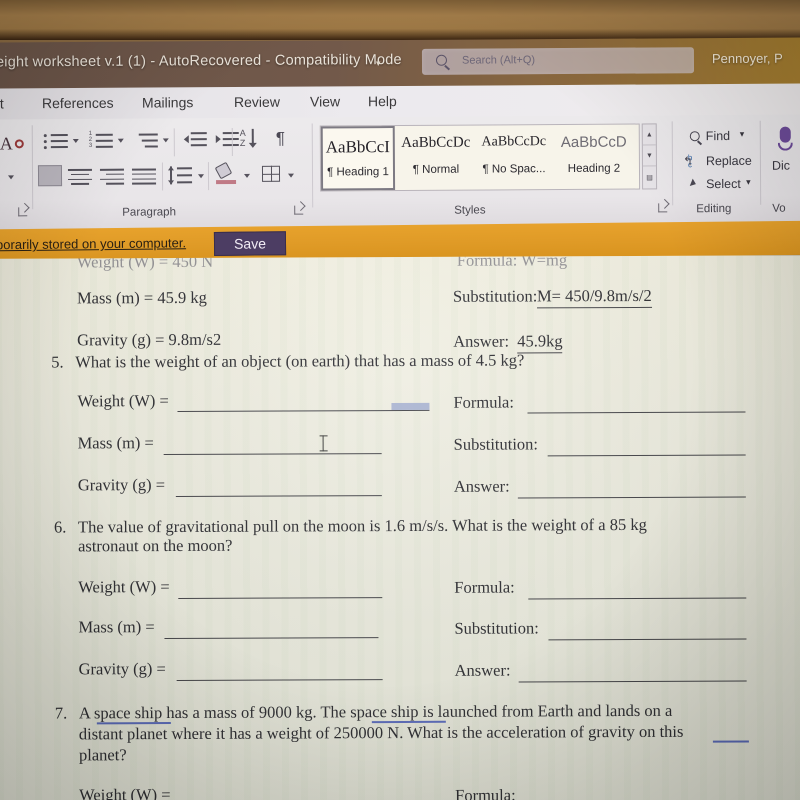 This screenshot has width=800, height=800. What do you see at coordinates (400, 20) in the screenshot?
I see `desk-surface` at bounding box center [400, 20].